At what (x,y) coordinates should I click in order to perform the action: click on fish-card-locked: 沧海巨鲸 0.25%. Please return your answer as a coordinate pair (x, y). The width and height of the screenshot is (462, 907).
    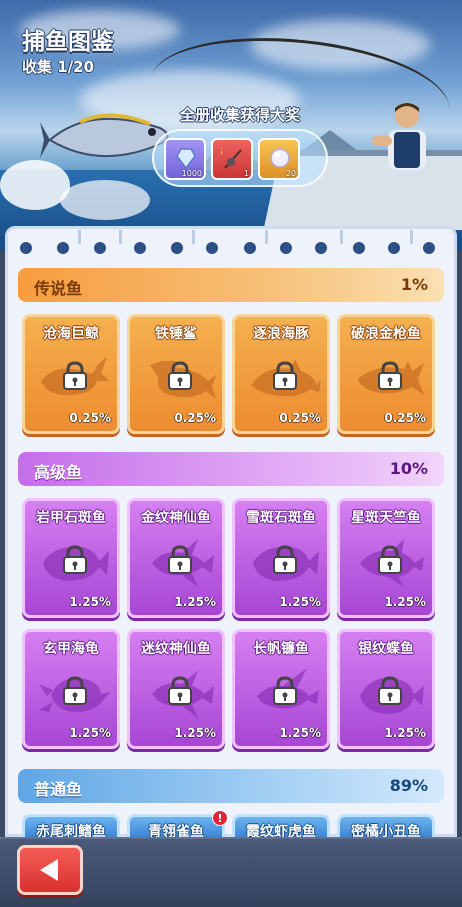
    Looking at the image, I should click on (71, 374).